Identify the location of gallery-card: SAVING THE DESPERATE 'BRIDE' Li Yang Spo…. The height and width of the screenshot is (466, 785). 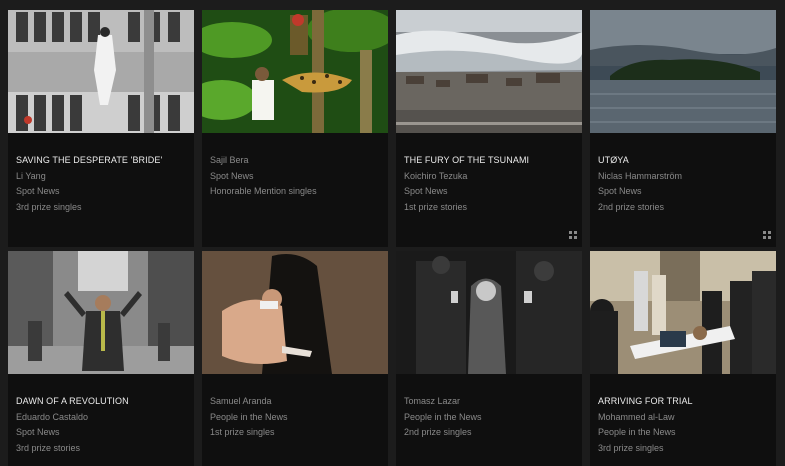
(101, 128).